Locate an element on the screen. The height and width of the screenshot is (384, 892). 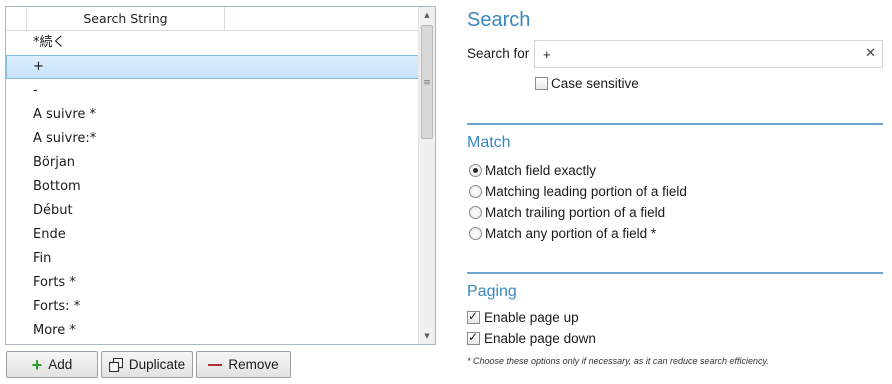
match-option-label: Match trailing portion of a field is located at coordinates (575, 212).